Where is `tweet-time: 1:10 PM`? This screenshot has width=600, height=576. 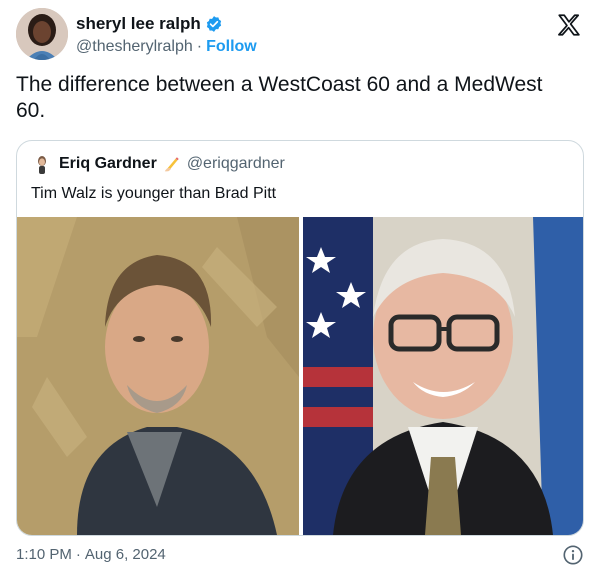
tweet-time: 1:10 PM is located at coordinates (44, 554).